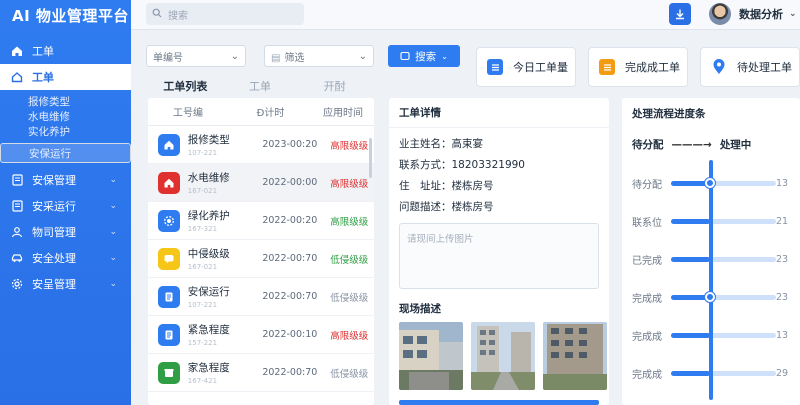 This screenshot has height=405, width=800. I want to click on row-name: 水电维修, so click(208, 178).